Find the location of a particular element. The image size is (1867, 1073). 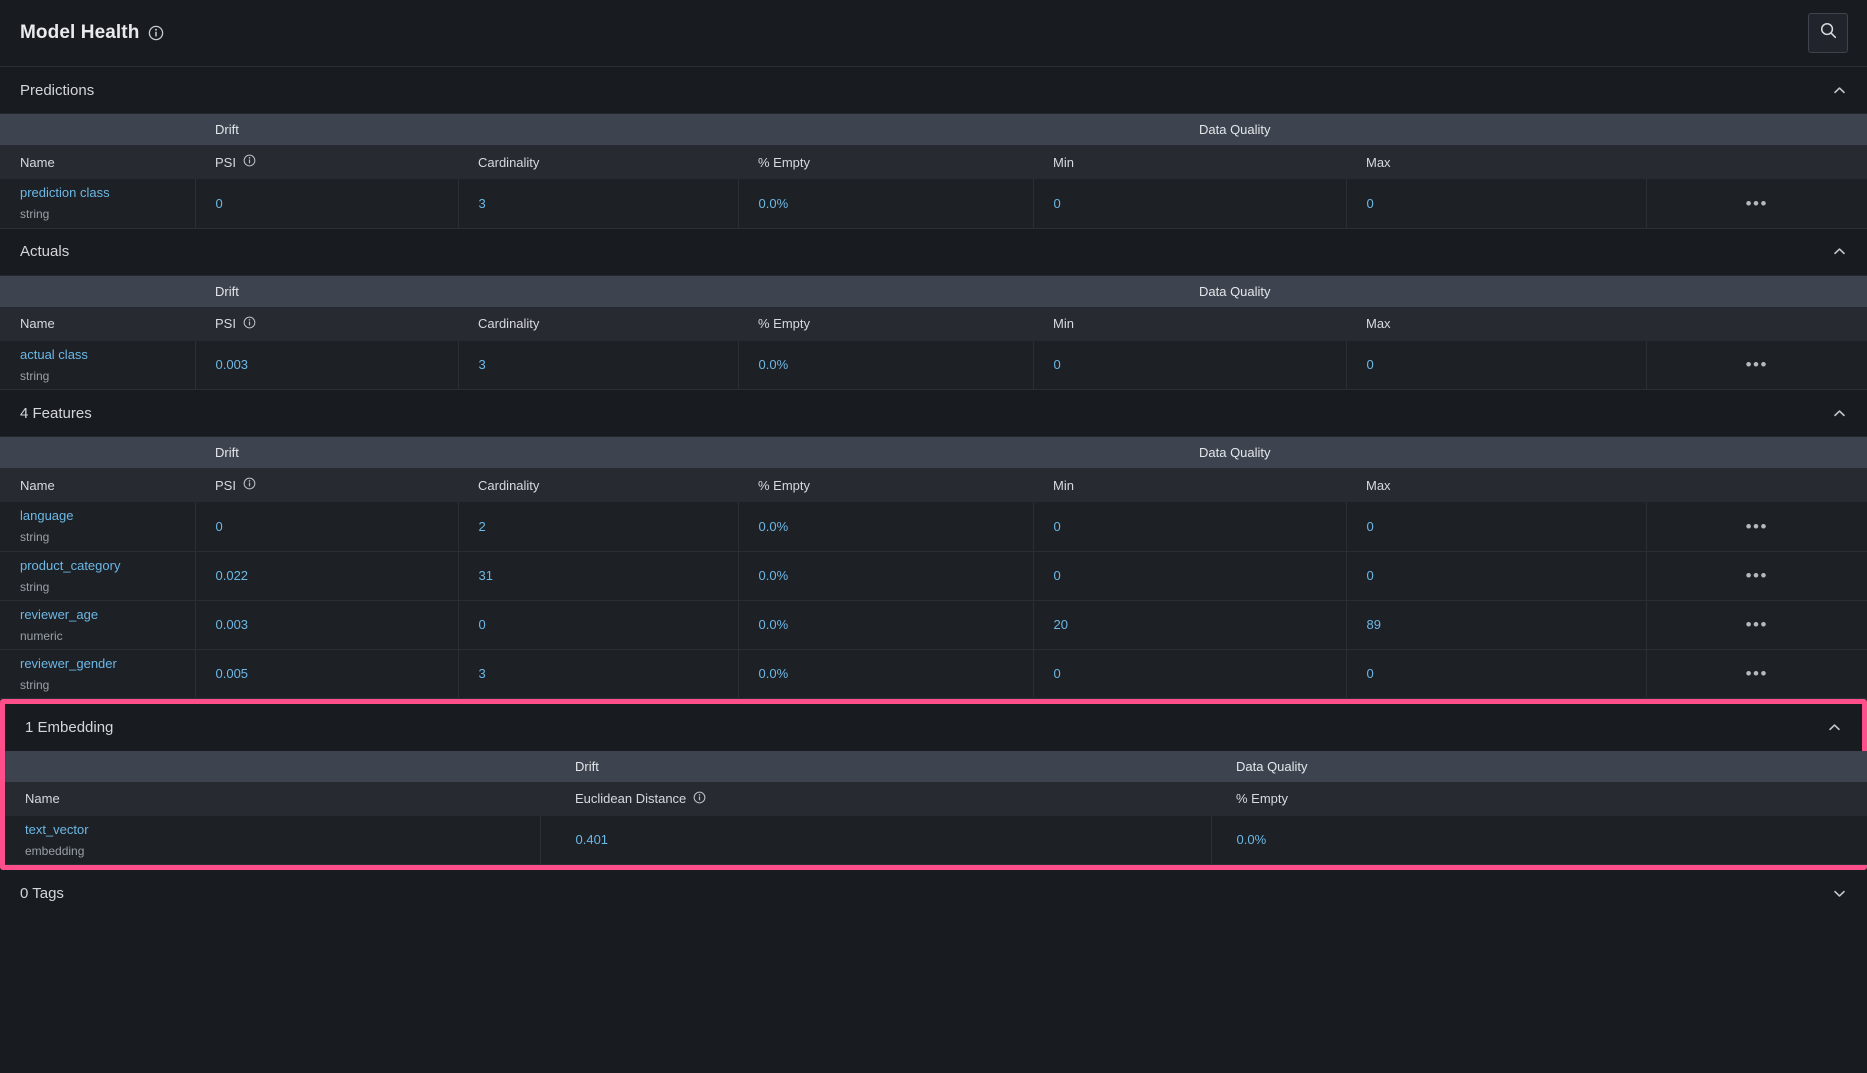

group-header-row: Drift Data Quality is located at coordinates (933, 452).